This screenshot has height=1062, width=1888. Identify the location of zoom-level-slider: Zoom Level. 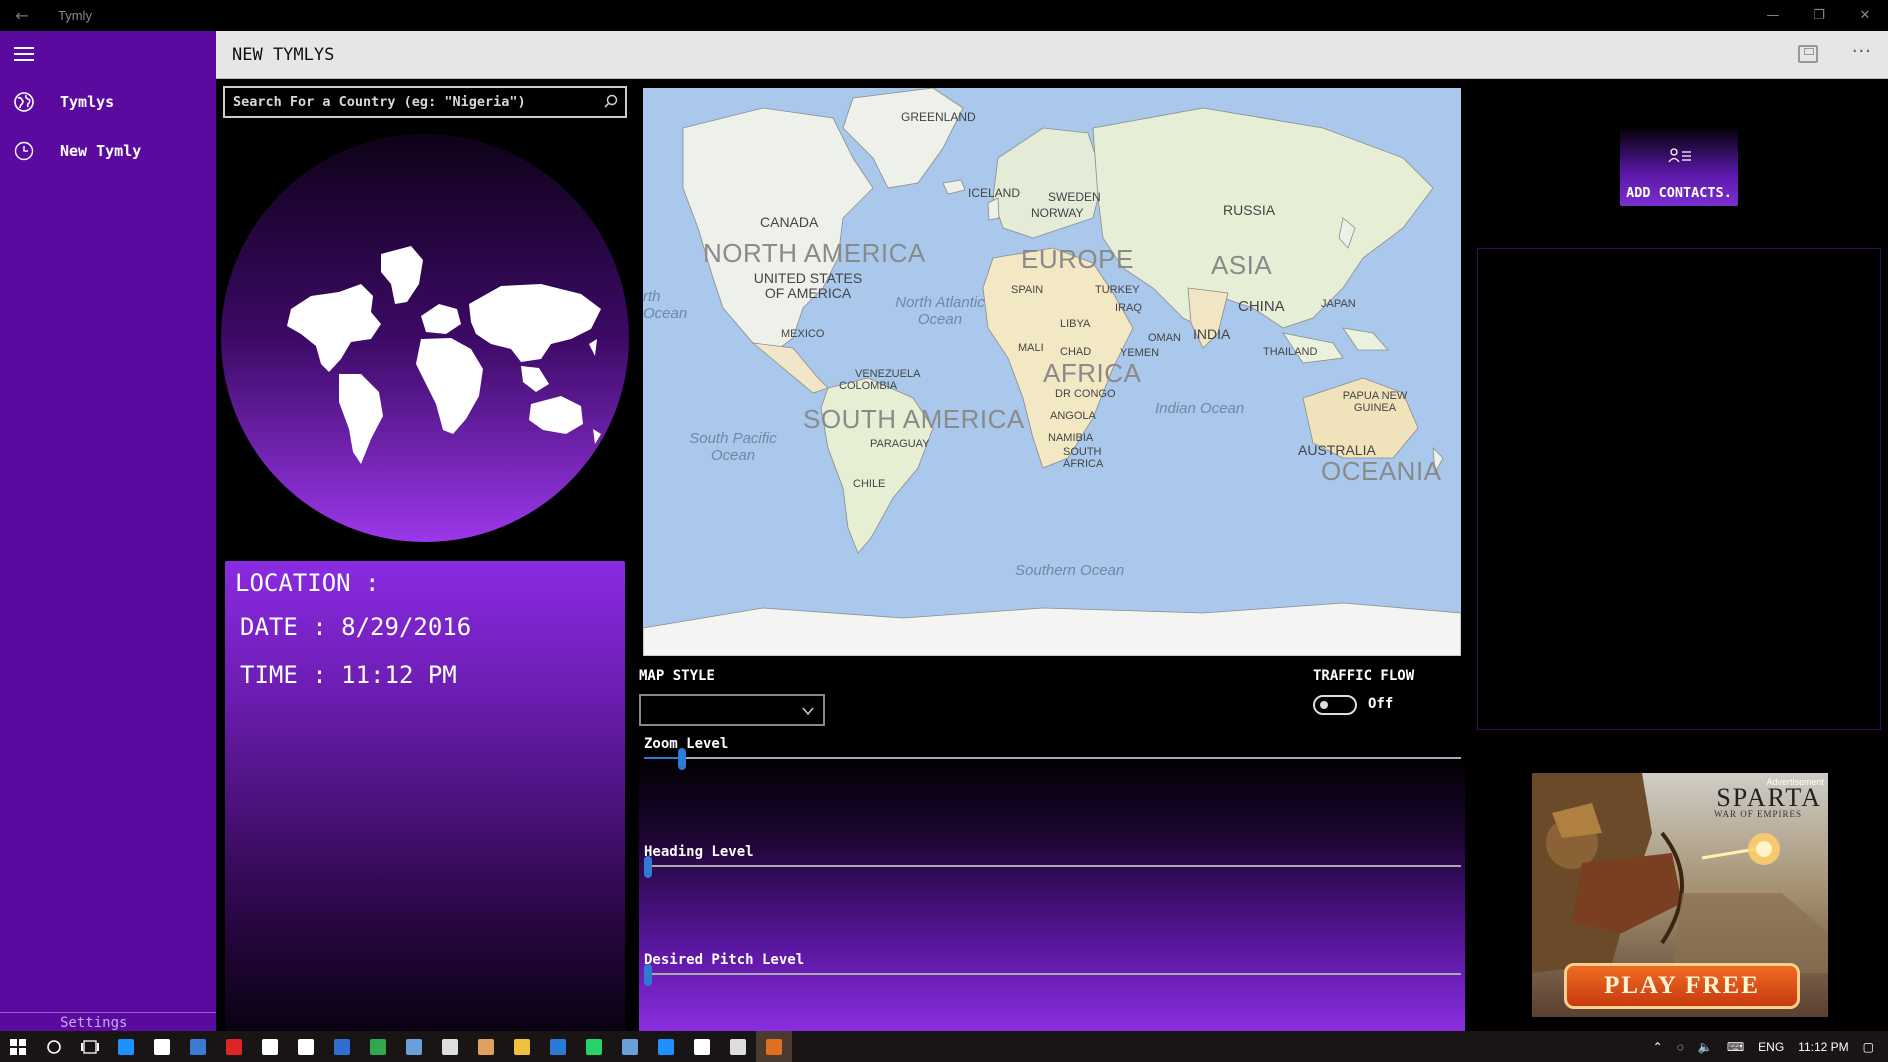
(1052, 753).